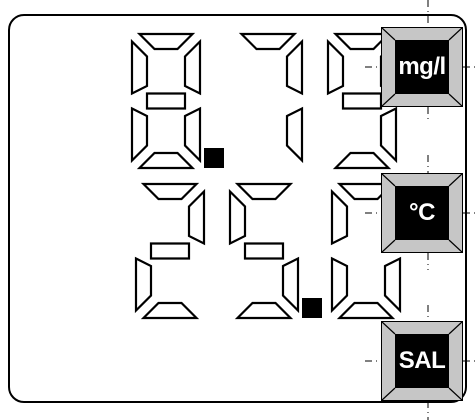  I want to click on button-face: SAL, so click(422, 361).